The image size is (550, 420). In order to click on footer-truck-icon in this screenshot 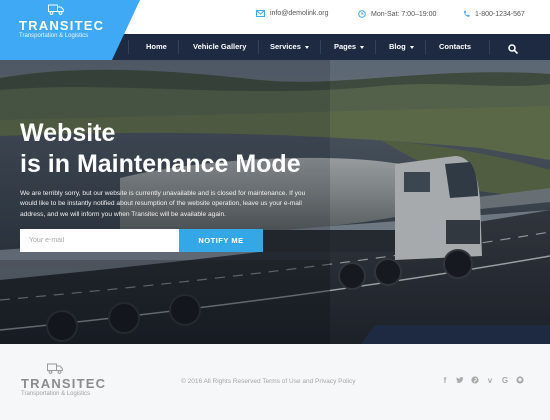, I will do `click(55, 368)`.